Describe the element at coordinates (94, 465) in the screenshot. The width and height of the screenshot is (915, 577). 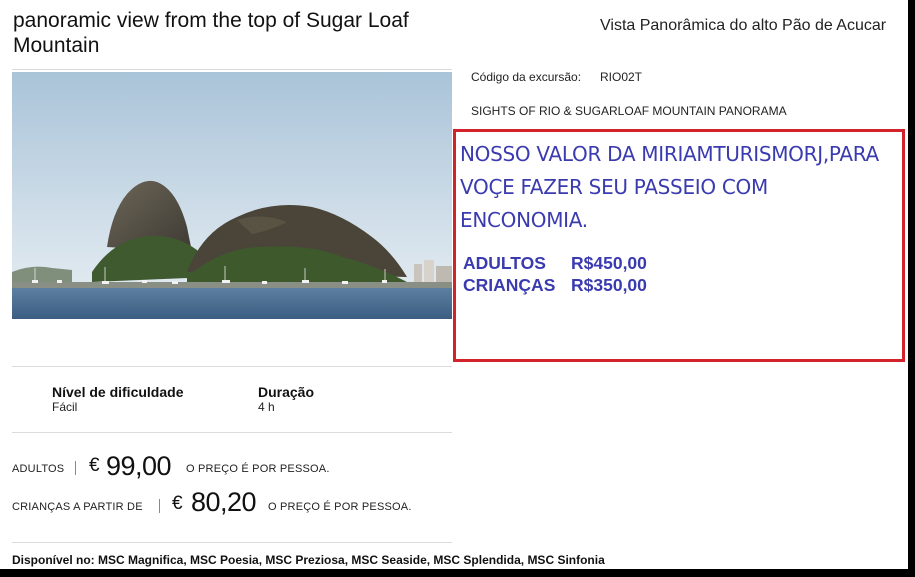
I see `adults-currency: €` at that location.